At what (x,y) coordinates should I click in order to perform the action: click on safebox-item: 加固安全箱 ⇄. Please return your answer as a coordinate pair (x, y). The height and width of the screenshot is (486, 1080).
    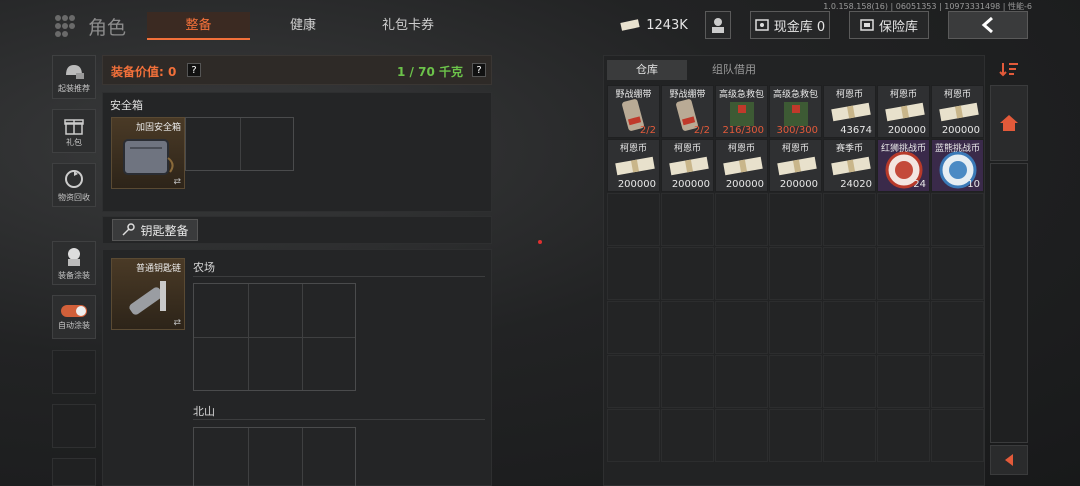
    Looking at the image, I should click on (148, 153).